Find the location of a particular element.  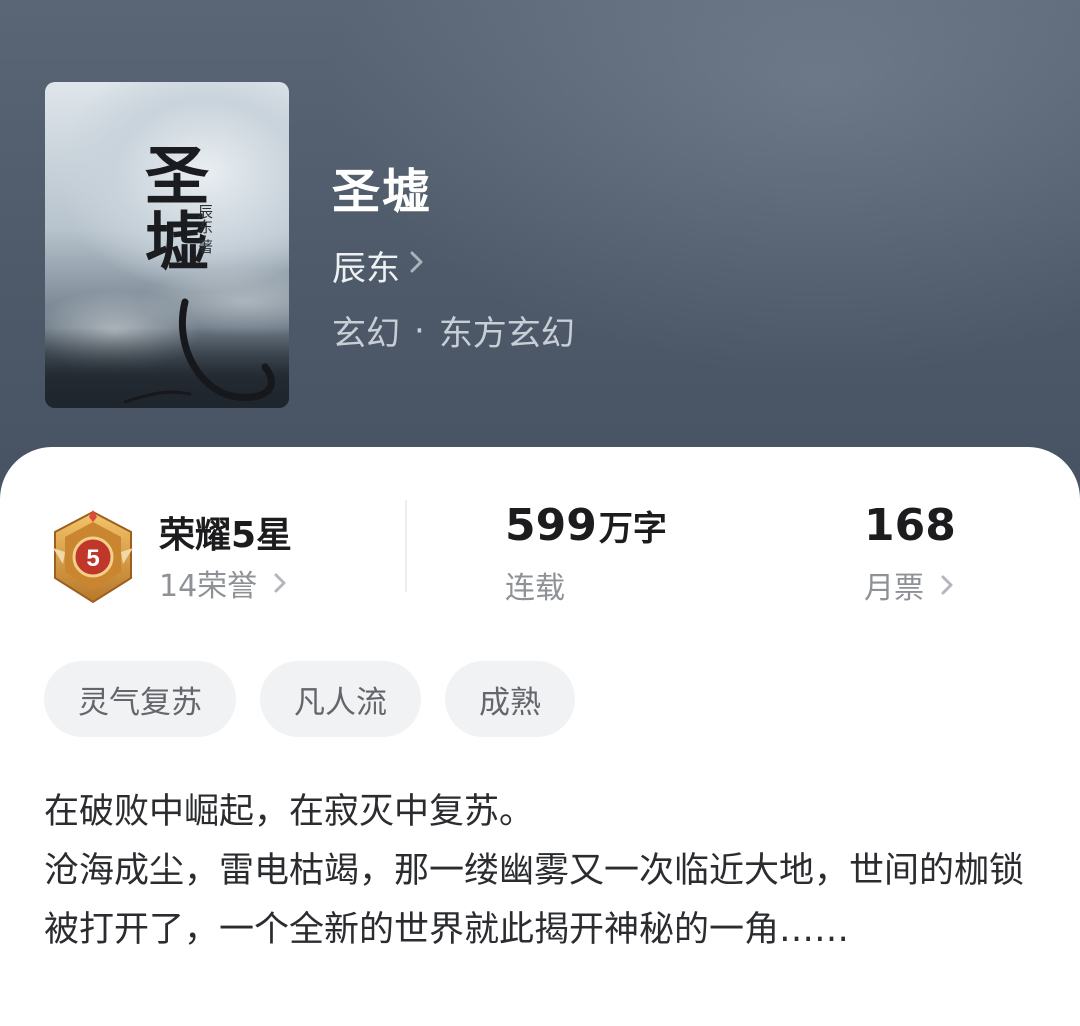

subgenre: 东方玄幻 is located at coordinates (507, 330).